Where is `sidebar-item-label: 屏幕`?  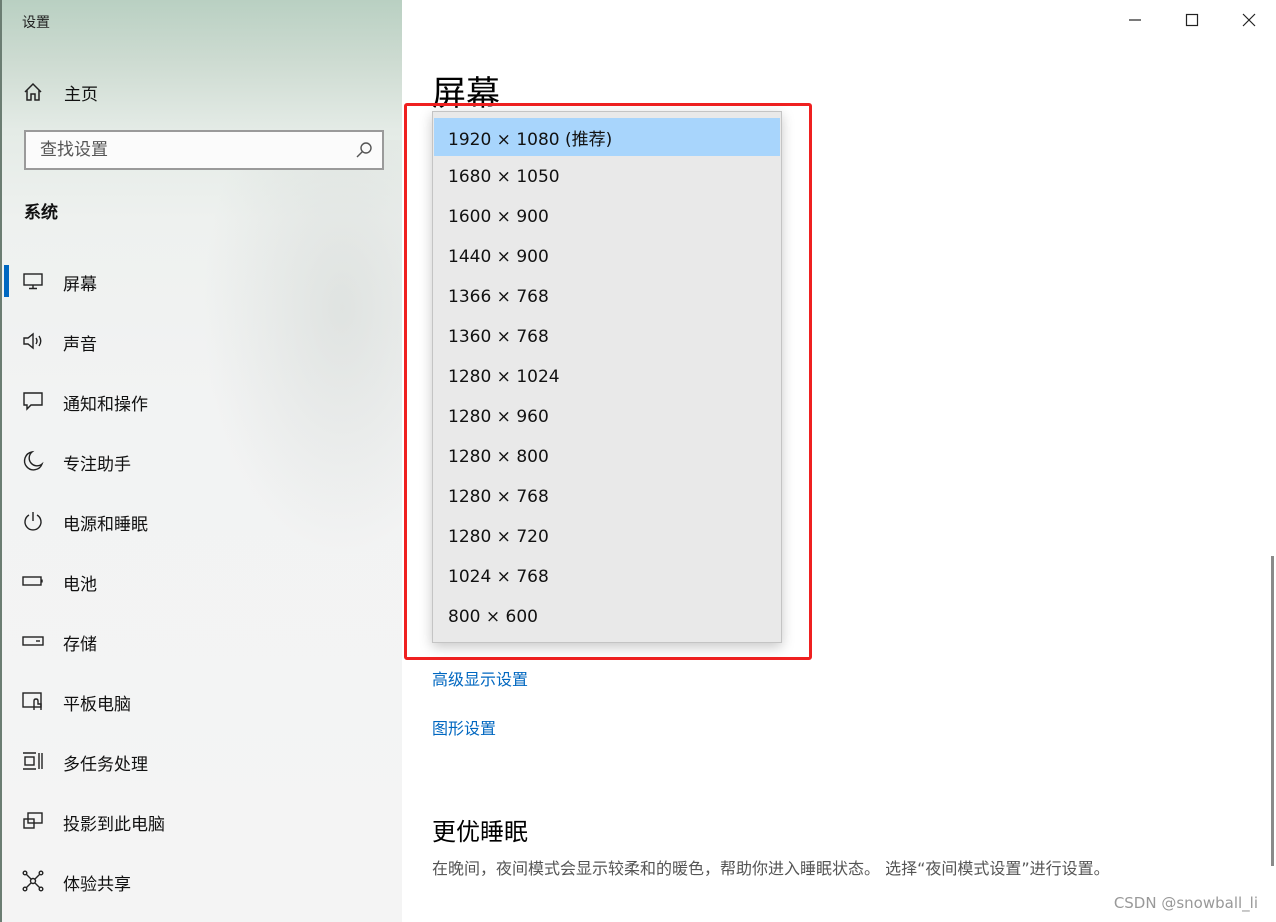 sidebar-item-label: 屏幕 is located at coordinates (80, 285).